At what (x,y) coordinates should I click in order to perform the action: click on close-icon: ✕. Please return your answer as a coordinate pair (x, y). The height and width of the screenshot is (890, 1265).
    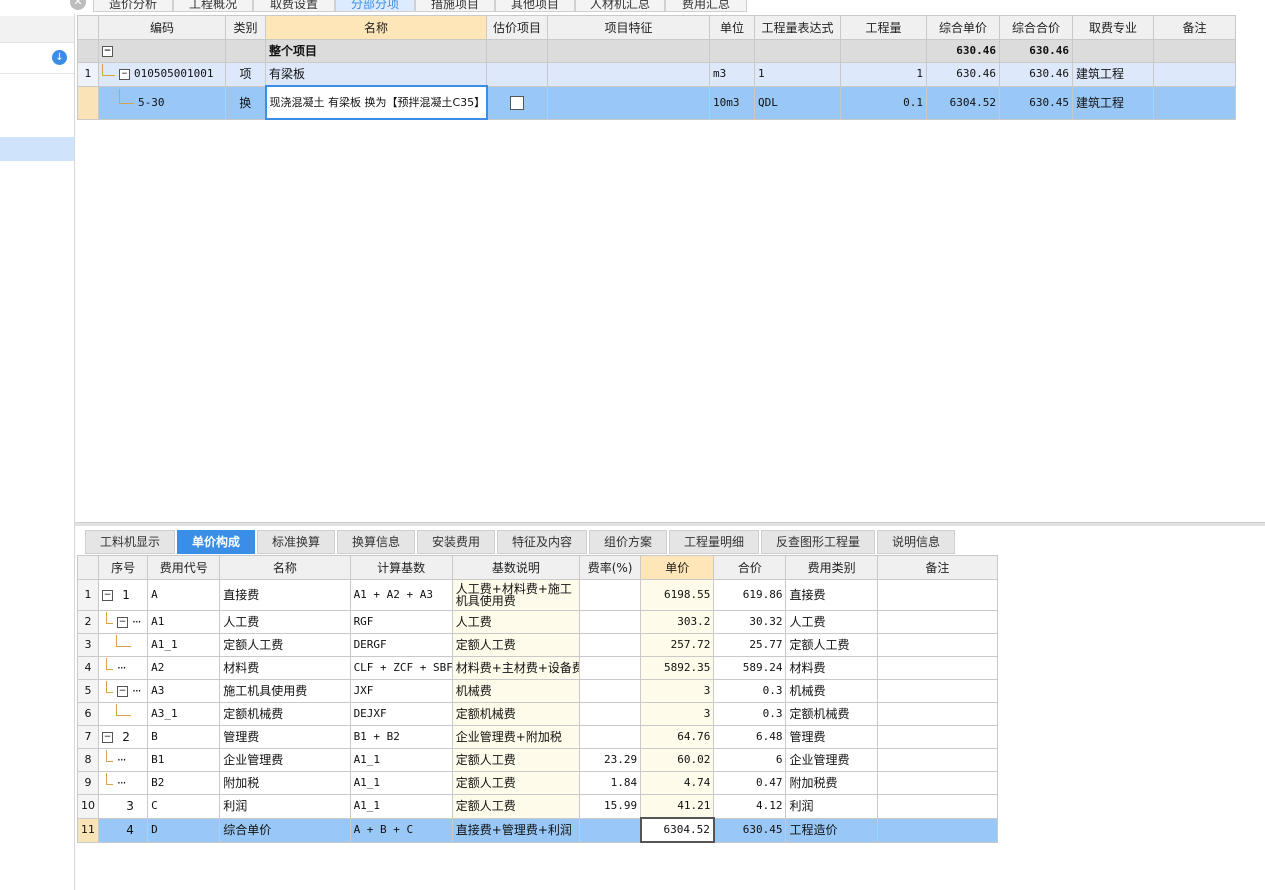
    Looking at the image, I should click on (78, 5).